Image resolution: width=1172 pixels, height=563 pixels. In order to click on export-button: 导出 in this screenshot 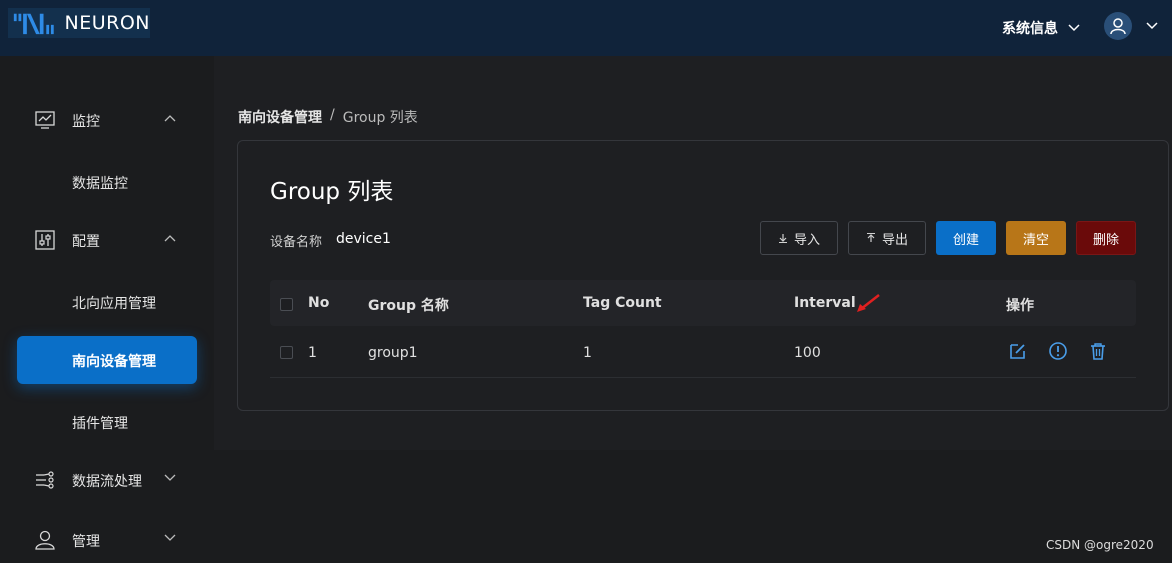, I will do `click(887, 238)`.